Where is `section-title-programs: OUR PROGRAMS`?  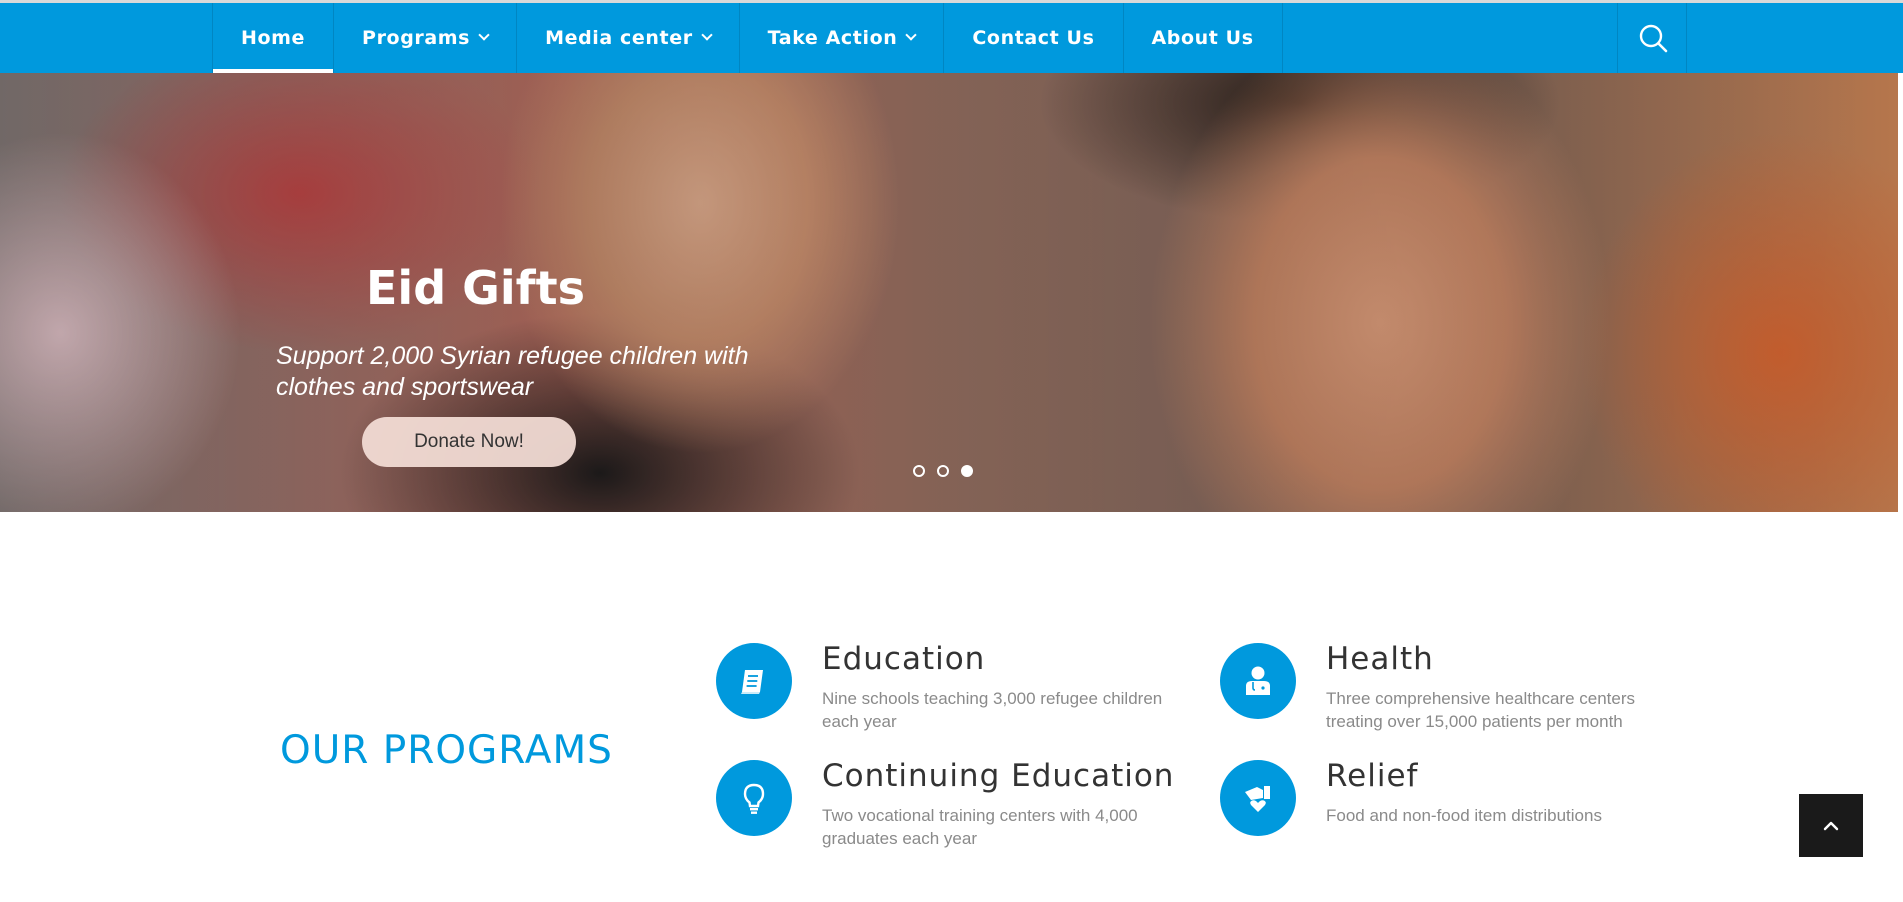
section-title-programs: OUR PROGRAMS is located at coordinates (446, 750).